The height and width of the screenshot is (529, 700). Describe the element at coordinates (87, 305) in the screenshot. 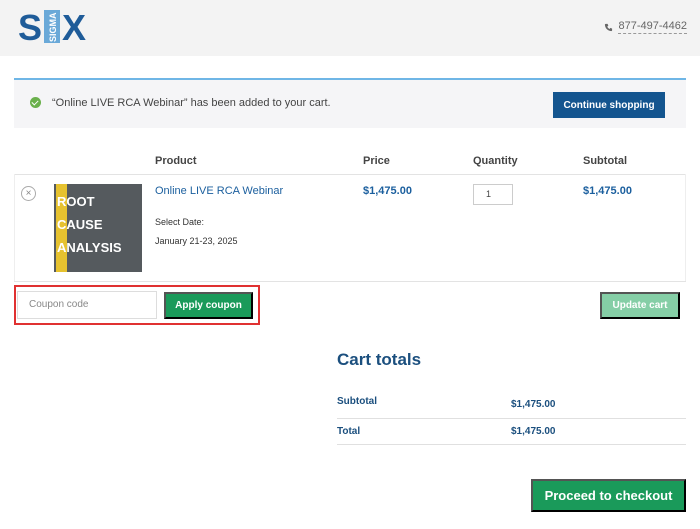

I see `coupon-code-input: Coupon code` at that location.